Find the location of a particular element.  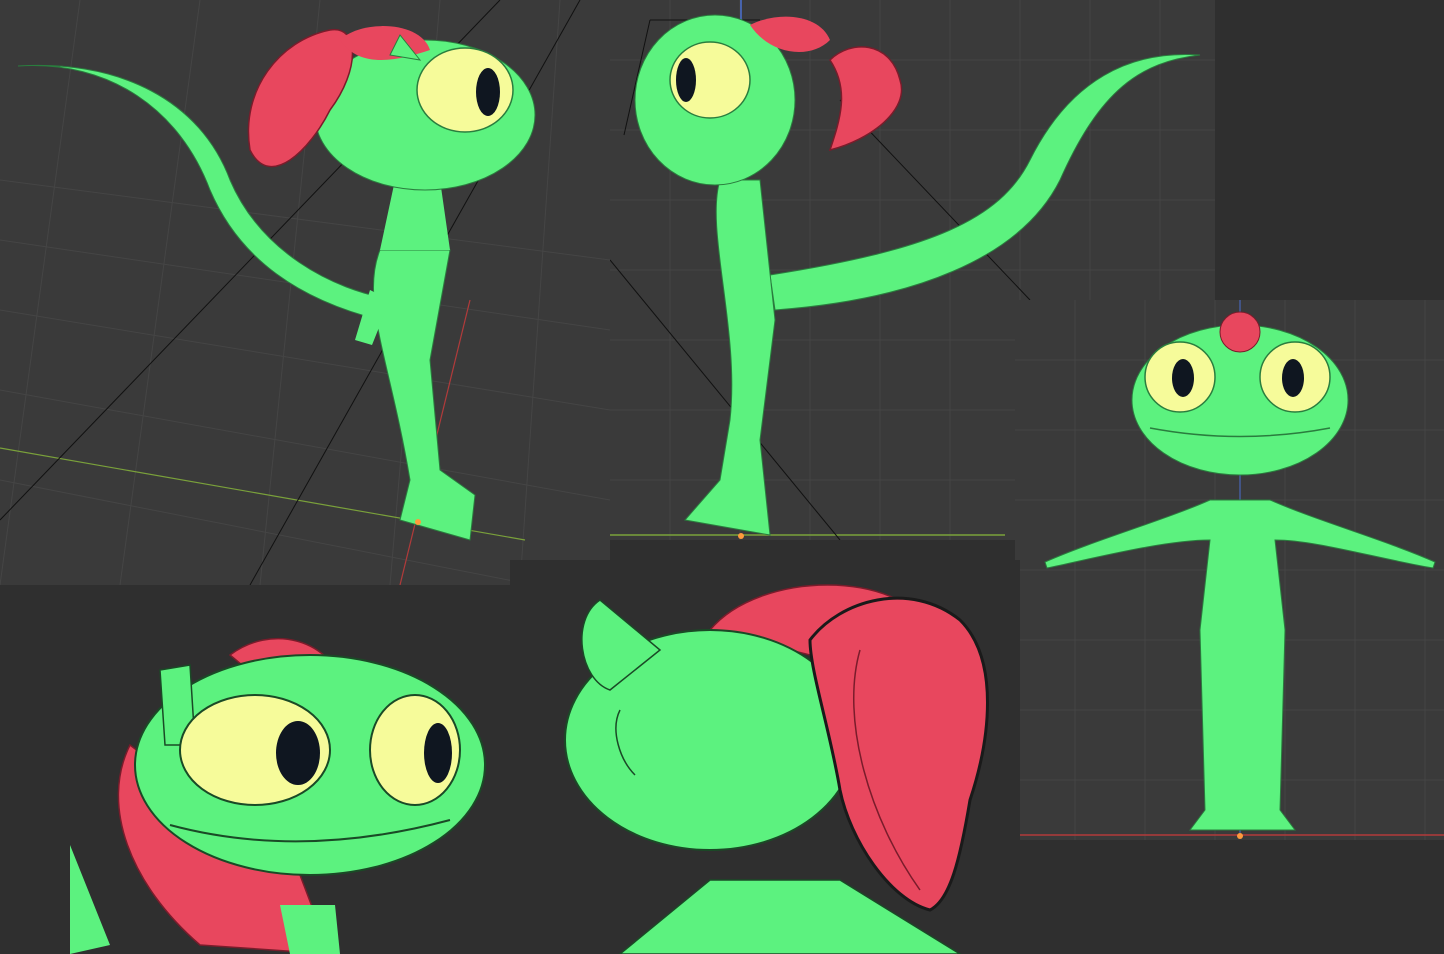

head-back-closeup-viewport is located at coordinates (765, 757).